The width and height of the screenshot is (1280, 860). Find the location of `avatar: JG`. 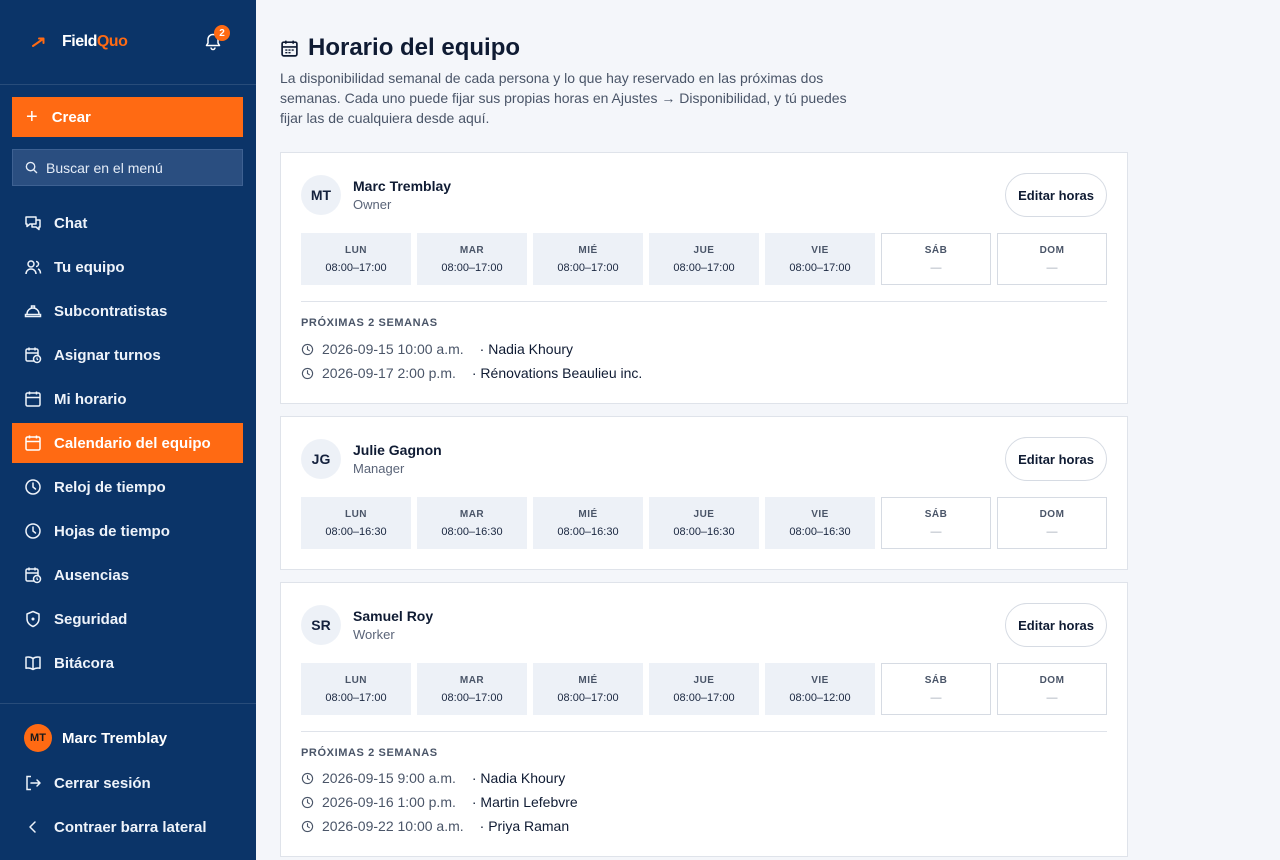

avatar: JG is located at coordinates (321, 459).